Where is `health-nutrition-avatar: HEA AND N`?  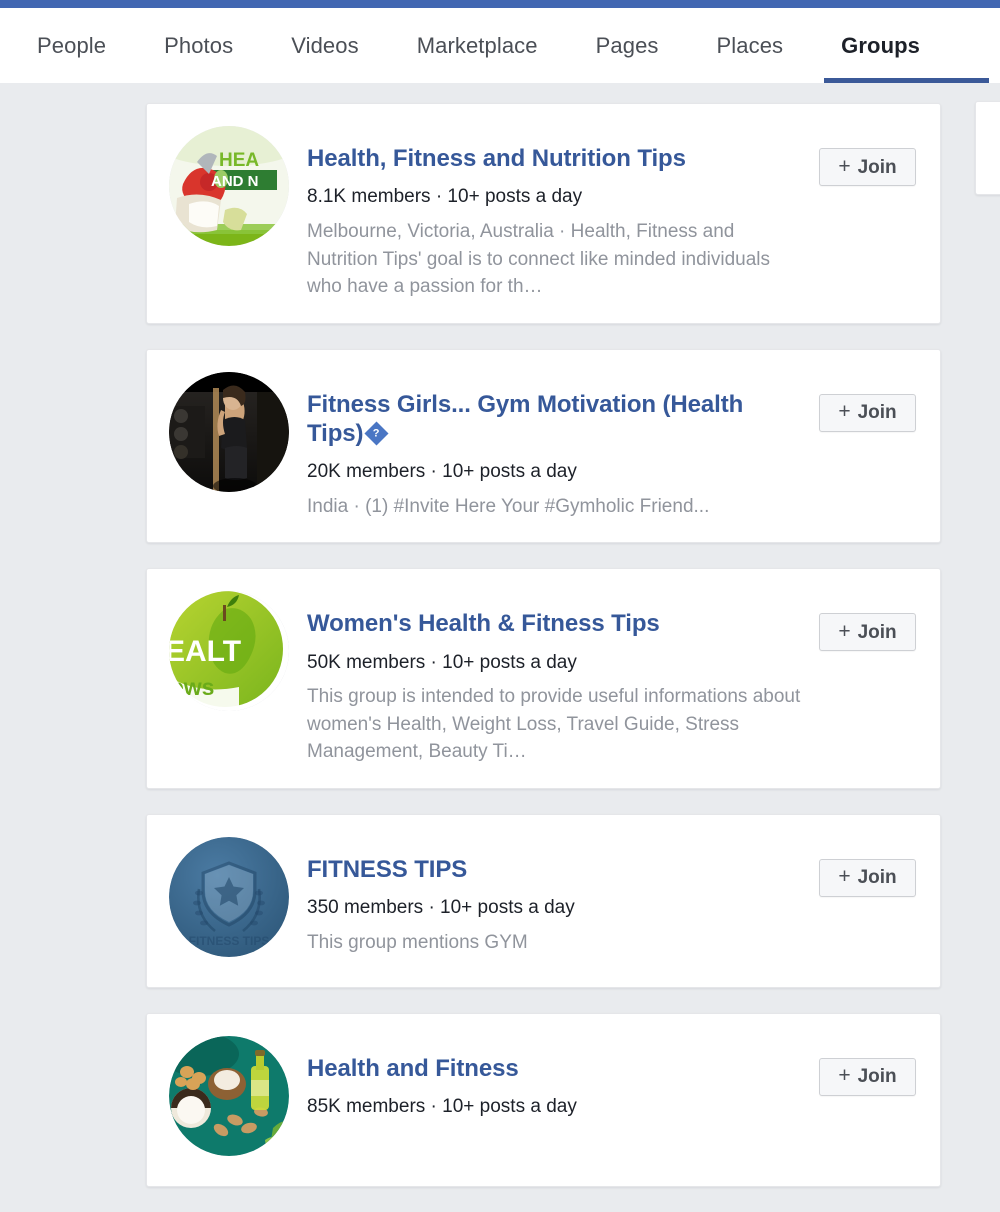
health-nutrition-avatar: HEA AND N is located at coordinates (229, 186).